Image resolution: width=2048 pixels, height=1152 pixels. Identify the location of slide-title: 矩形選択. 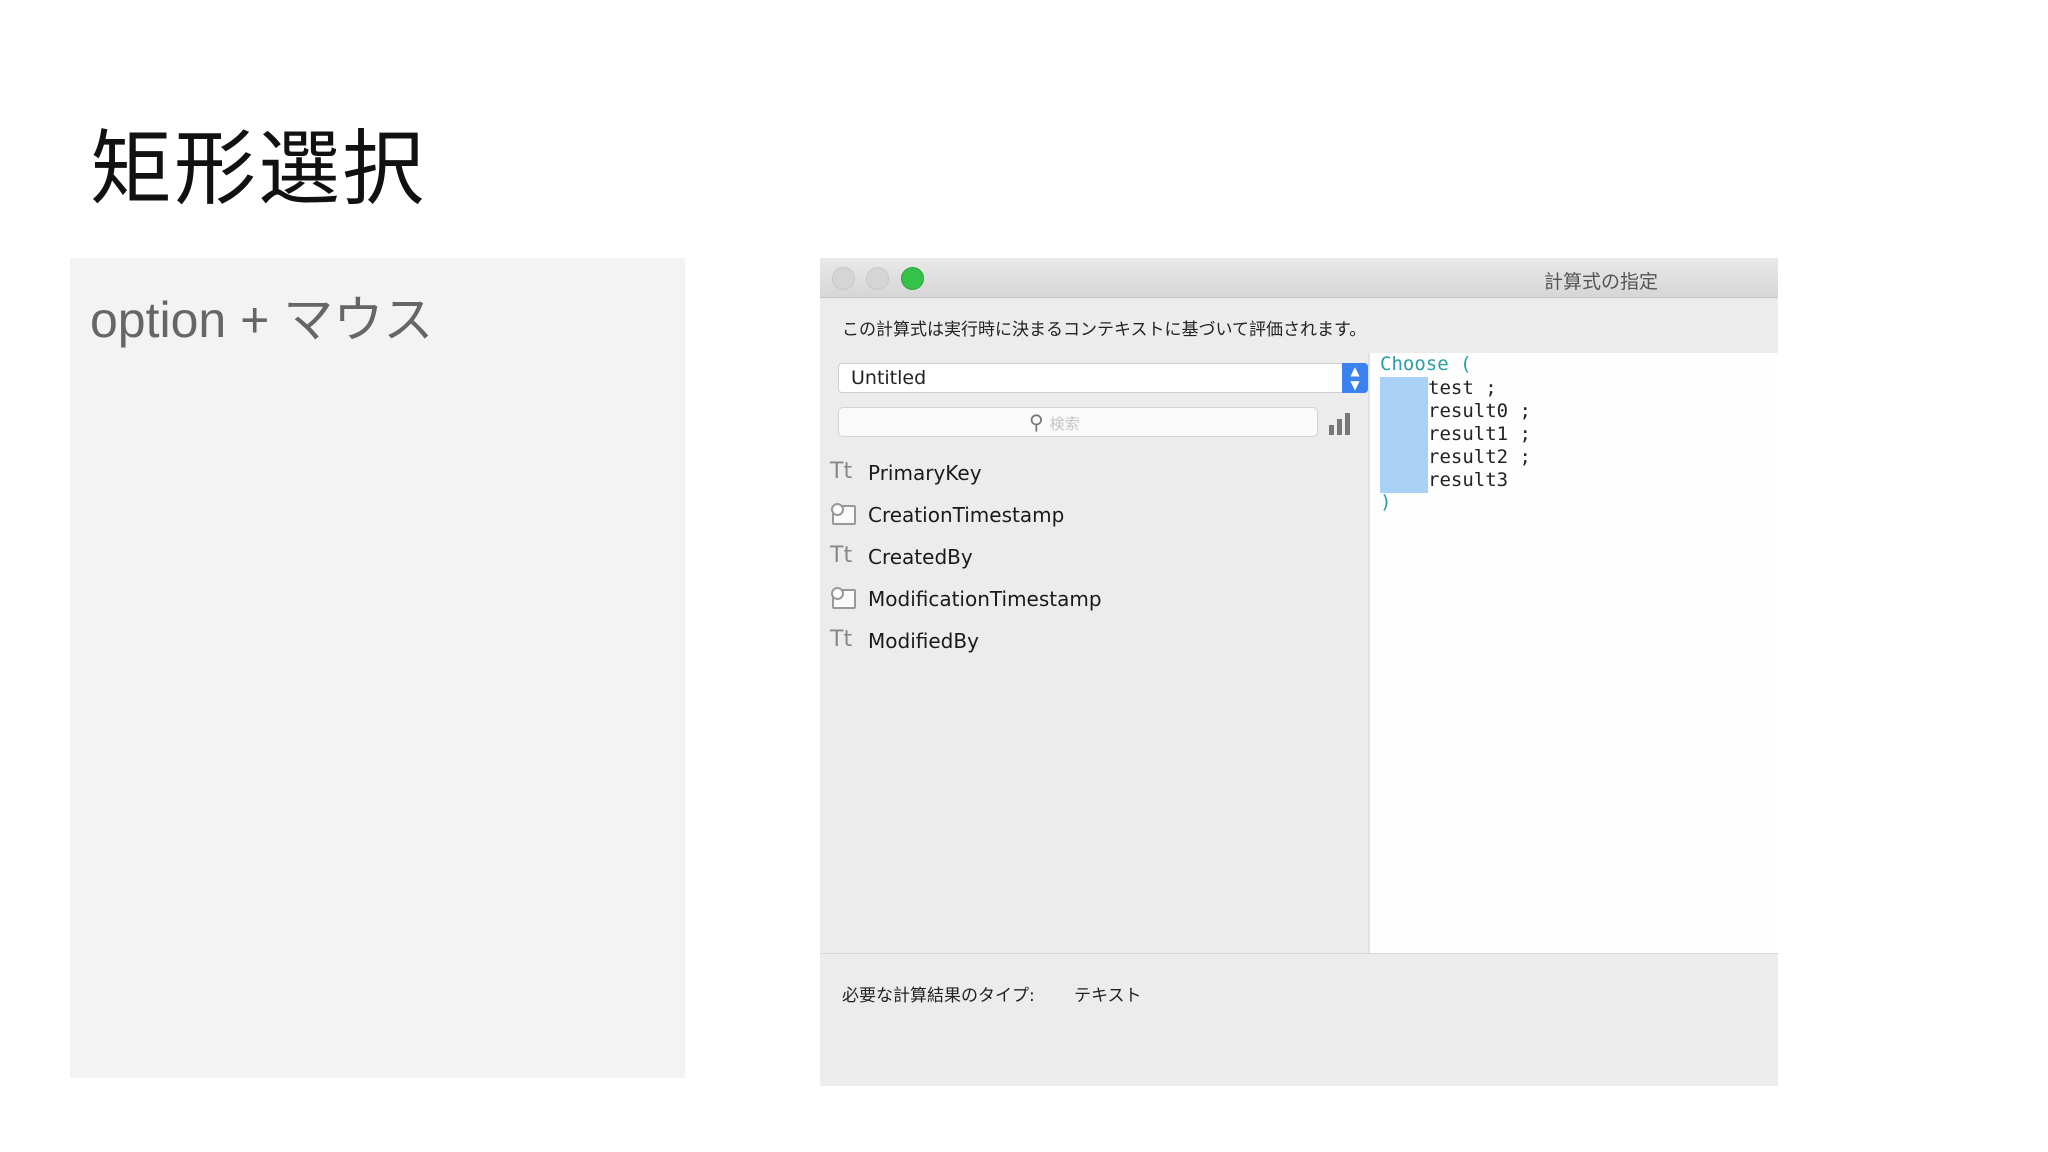
(258, 169).